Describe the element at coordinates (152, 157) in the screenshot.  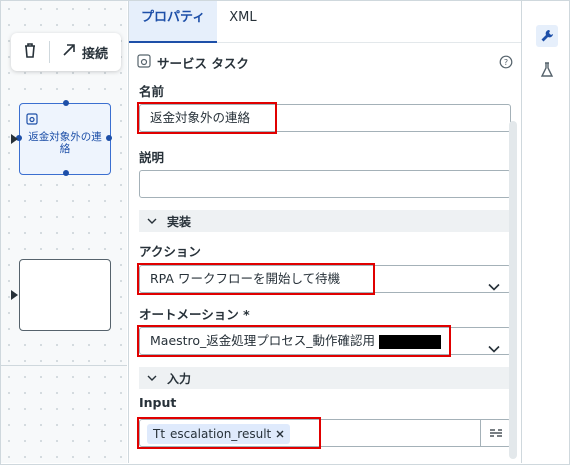
I see `description-label: 説明` at that location.